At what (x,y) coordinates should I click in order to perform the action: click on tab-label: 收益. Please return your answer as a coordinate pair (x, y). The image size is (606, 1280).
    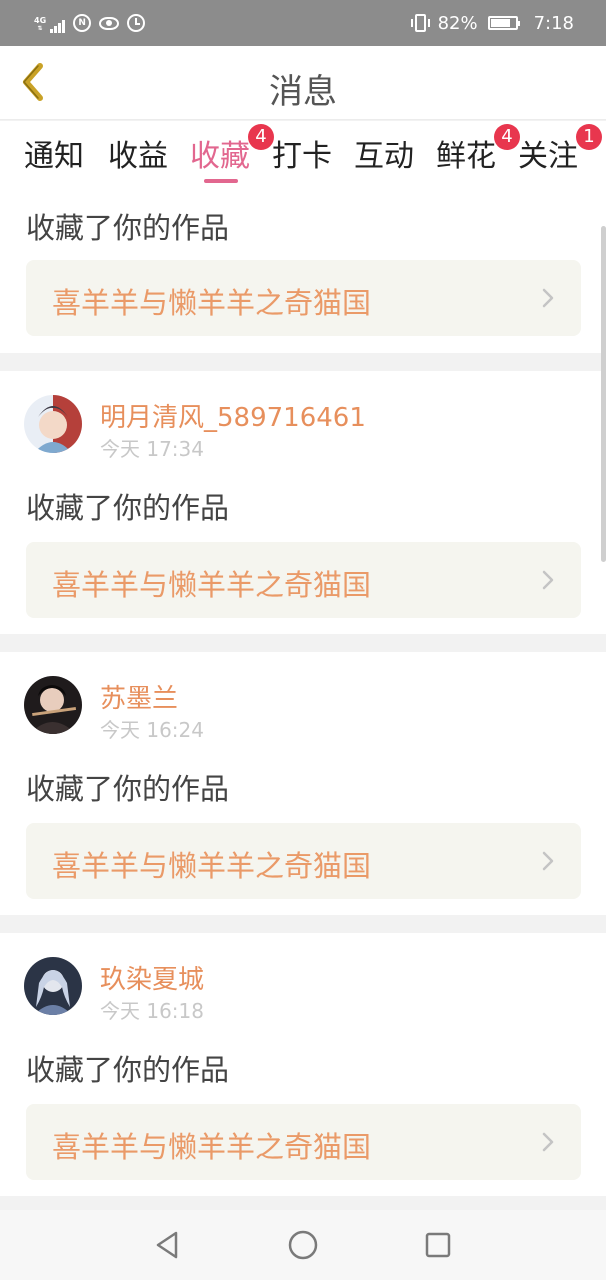
    Looking at the image, I should click on (138, 156).